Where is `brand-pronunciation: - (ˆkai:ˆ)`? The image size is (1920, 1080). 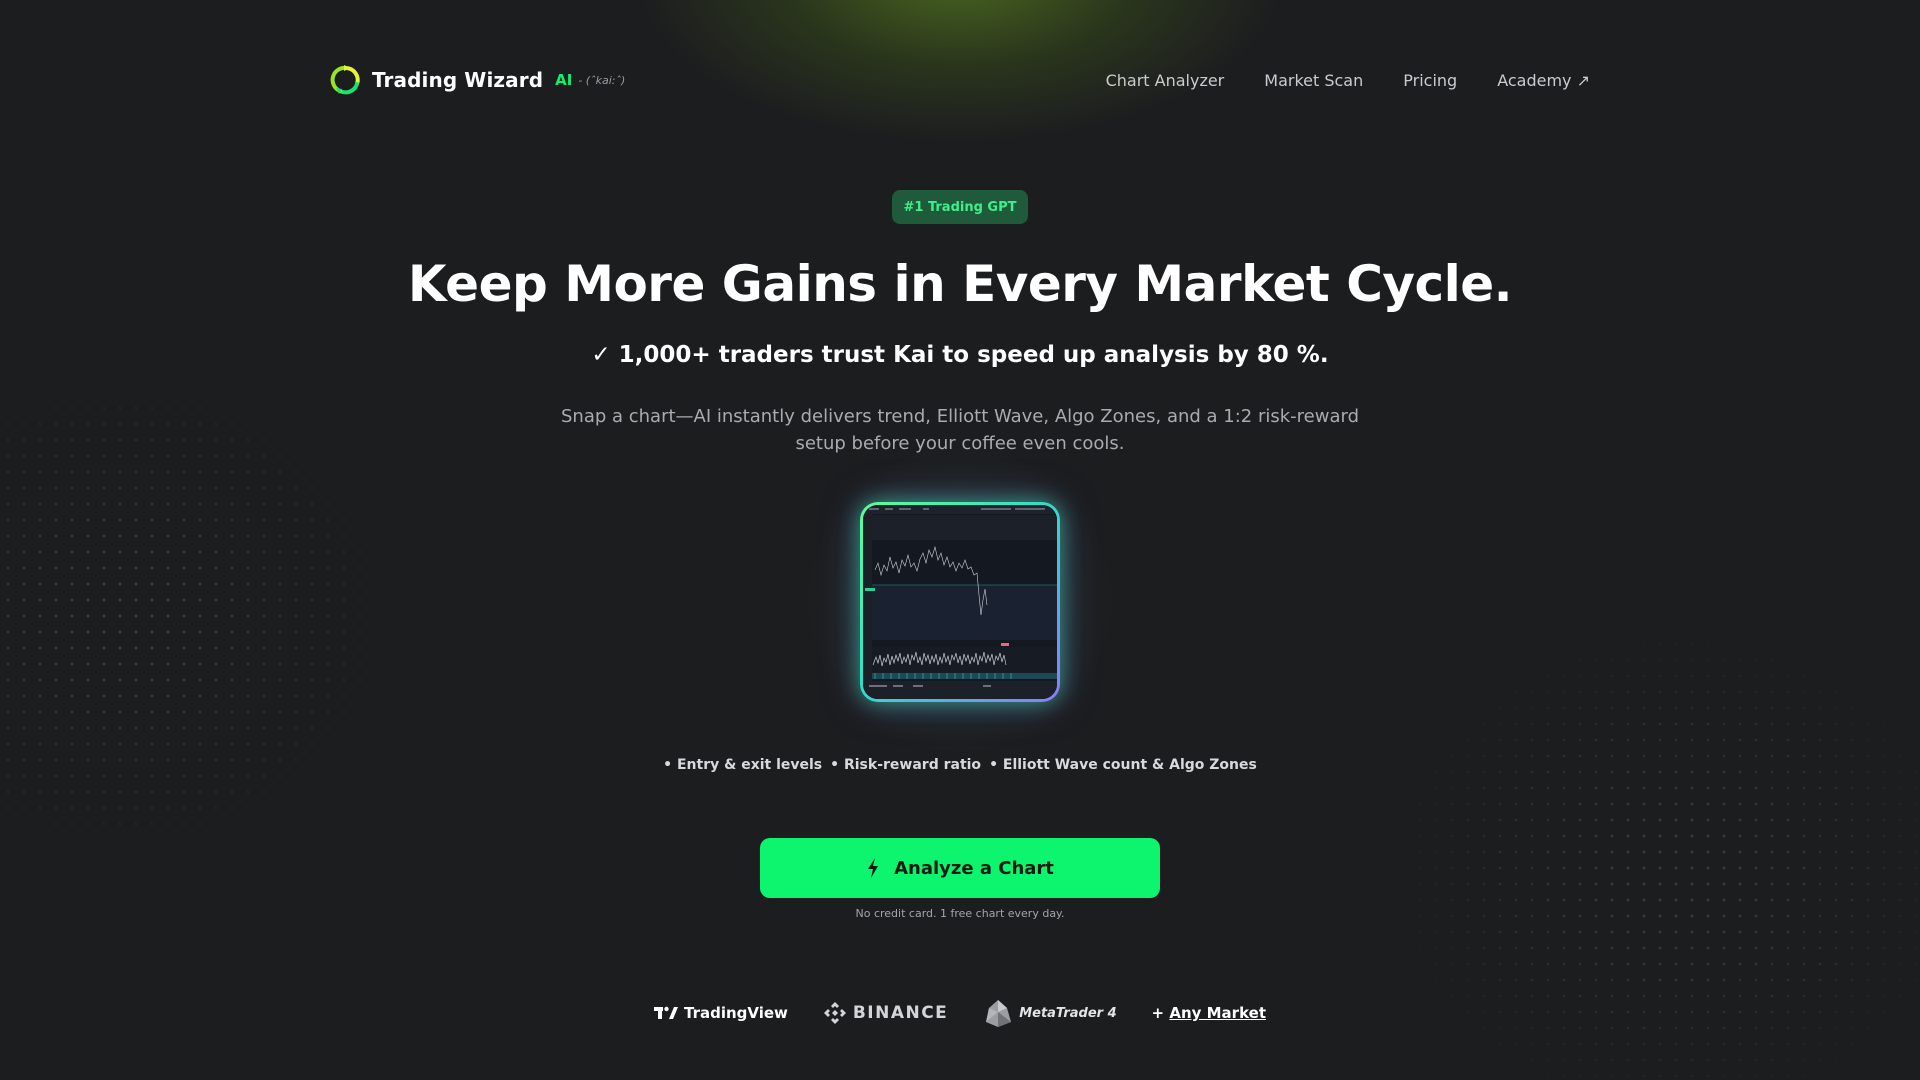
brand-pronunciation: - (ˆkai:ˆ) is located at coordinates (602, 80).